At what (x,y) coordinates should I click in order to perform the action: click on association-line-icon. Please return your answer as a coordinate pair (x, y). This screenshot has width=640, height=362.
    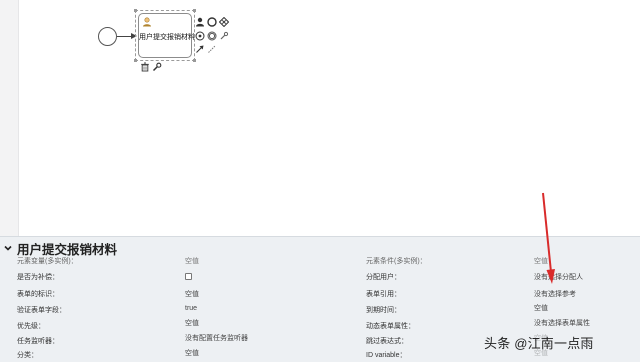
    Looking at the image, I should click on (212, 49).